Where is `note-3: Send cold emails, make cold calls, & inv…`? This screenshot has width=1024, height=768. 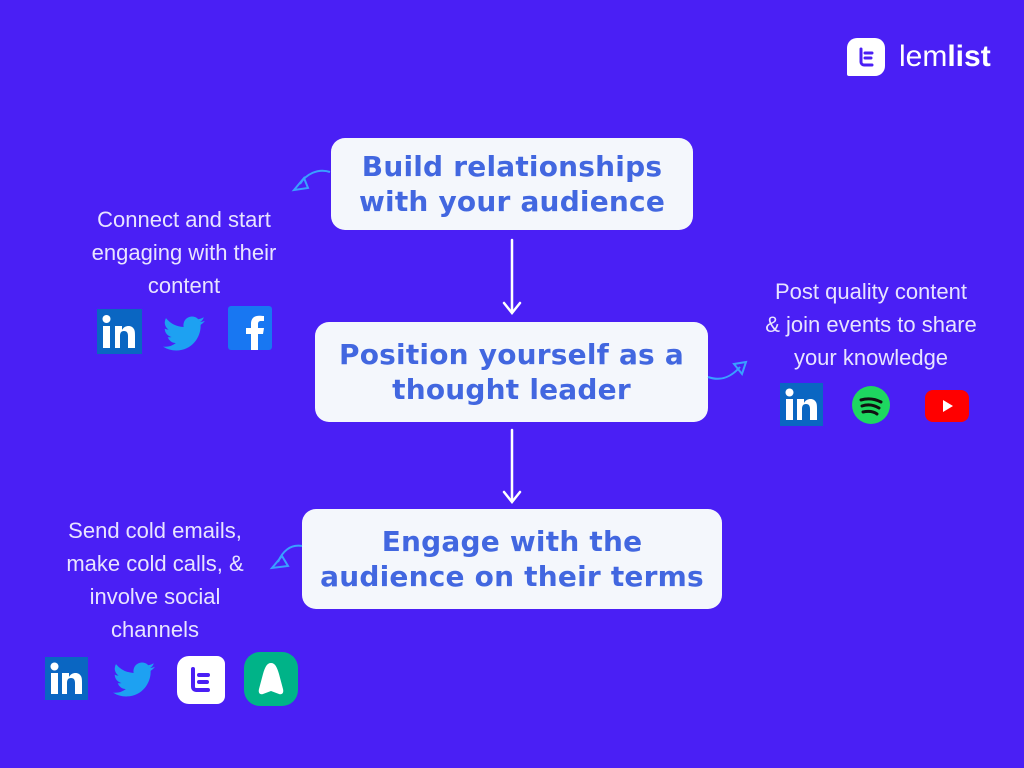 note-3: Send cold emails, make cold calls, & inv… is located at coordinates (155, 580).